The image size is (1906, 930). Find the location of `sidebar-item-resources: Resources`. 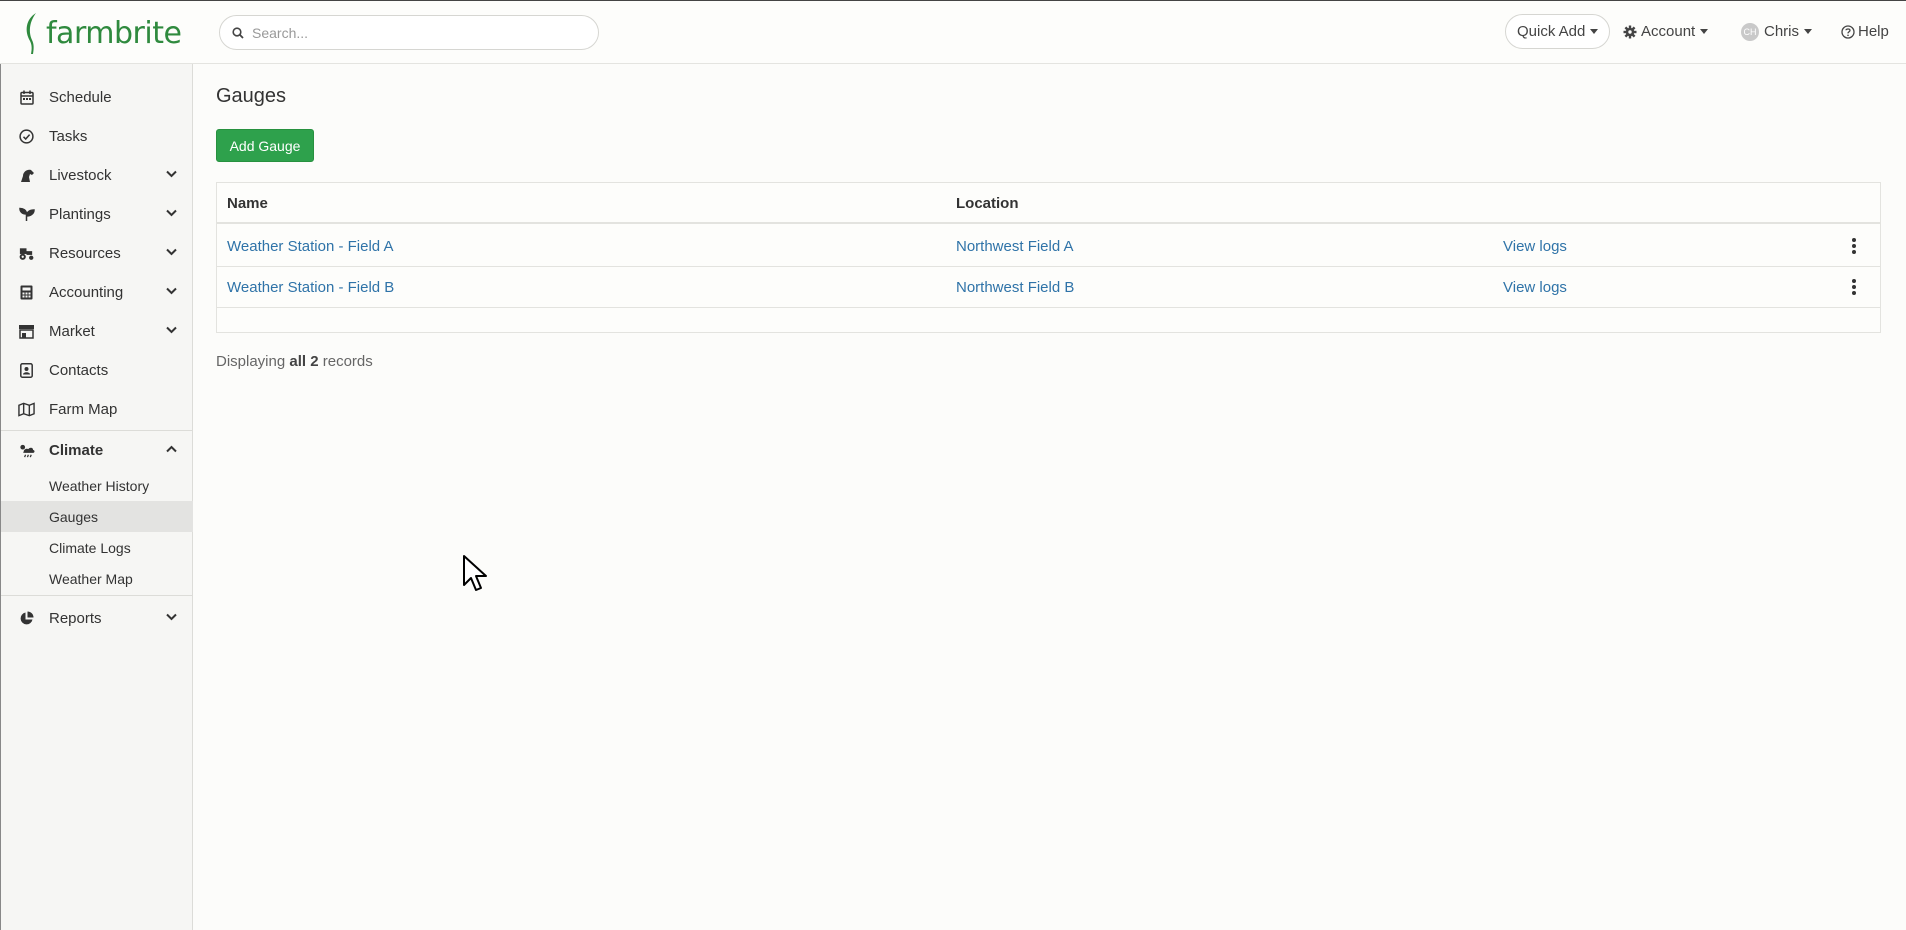

sidebar-item-resources: Resources is located at coordinates (97, 253).